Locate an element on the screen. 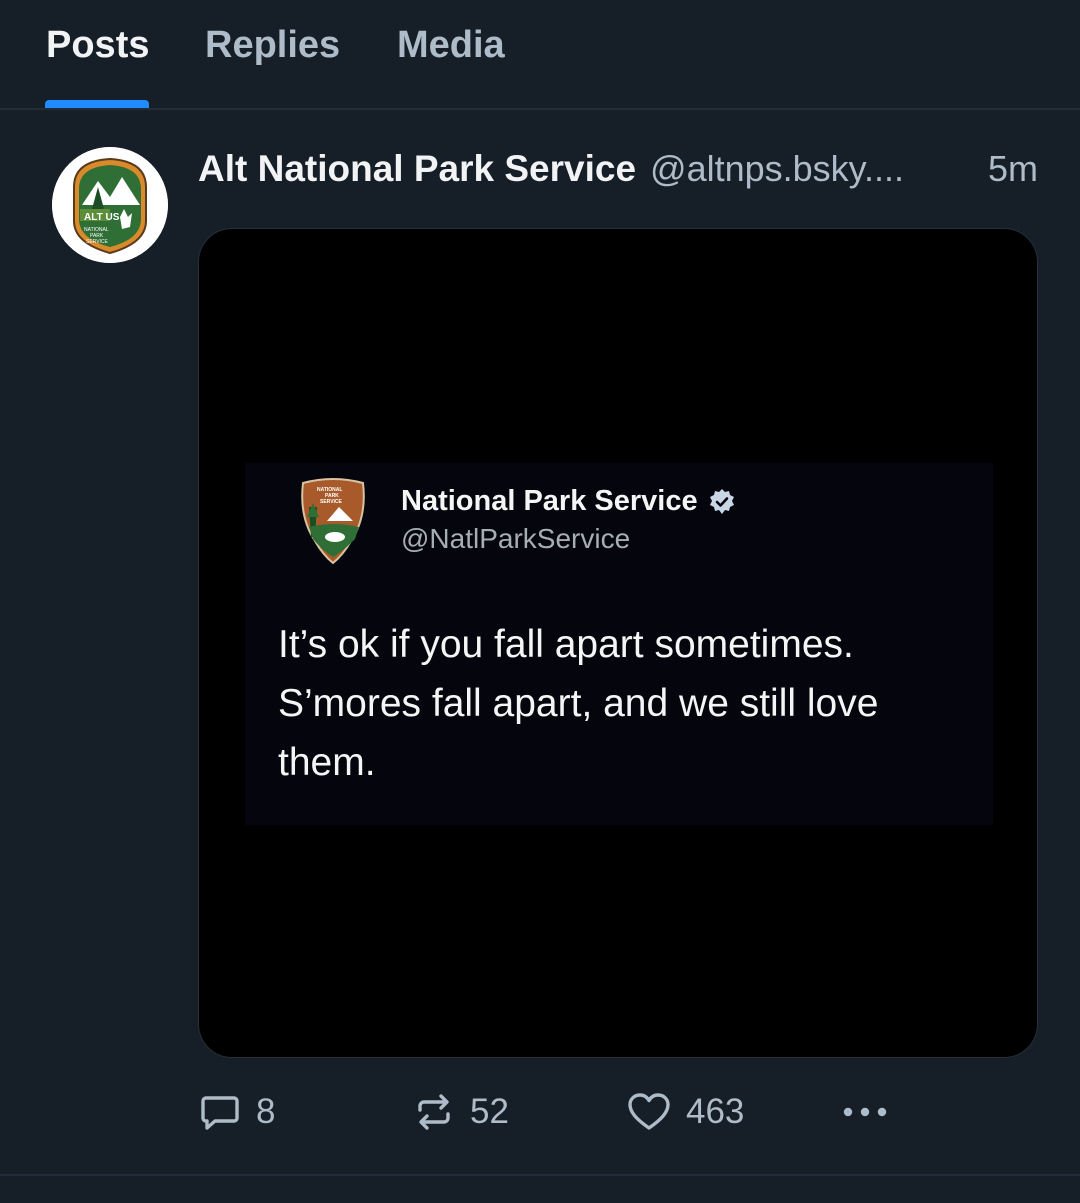 This screenshot has height=1203, width=1080. like-button: 463 is located at coordinates (685, 1112).